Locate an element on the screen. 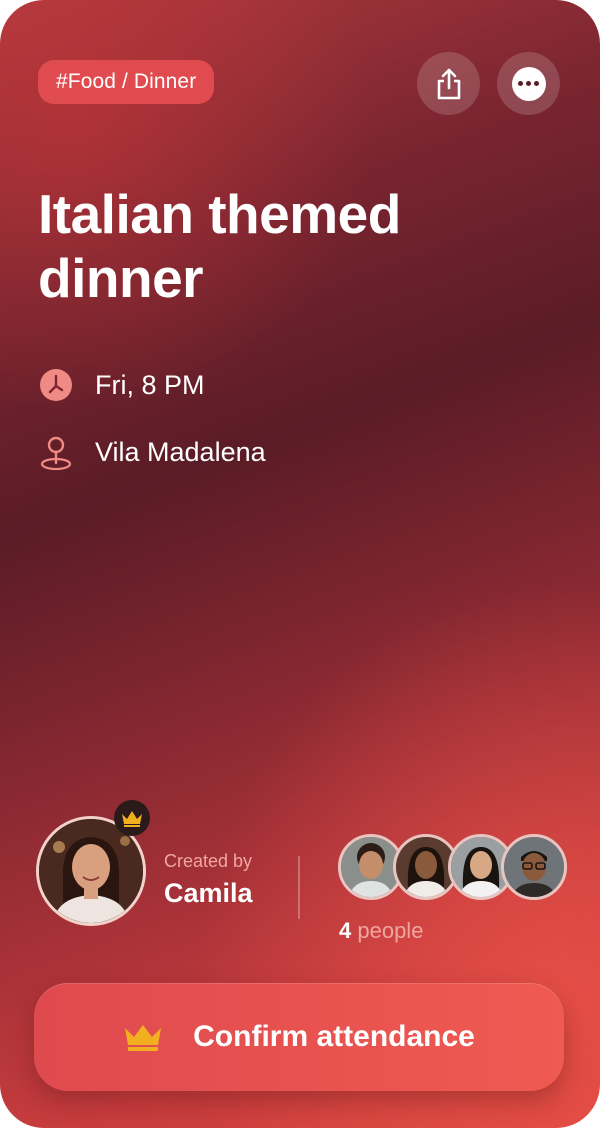  created-by-label: Created by is located at coordinates (208, 861).